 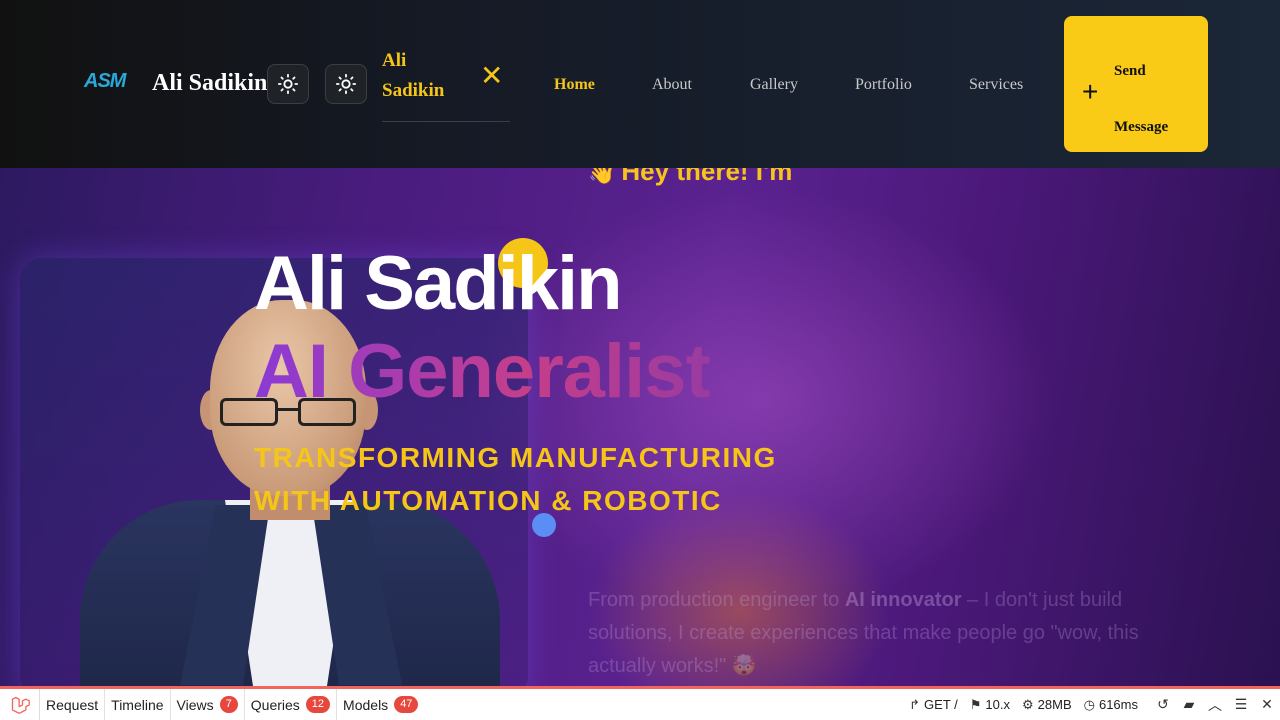 I want to click on debug-version: ⚑ 10.x, so click(x=989, y=704).